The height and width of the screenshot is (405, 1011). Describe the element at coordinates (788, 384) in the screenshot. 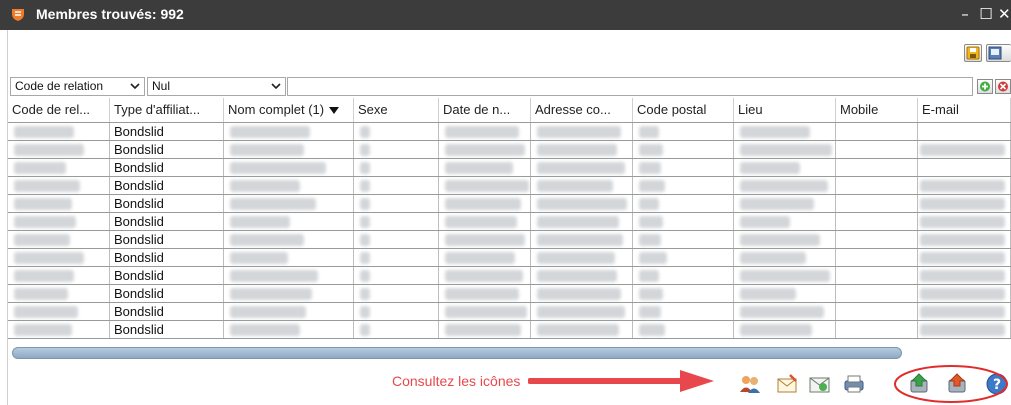

I see `email-compose-button` at that location.